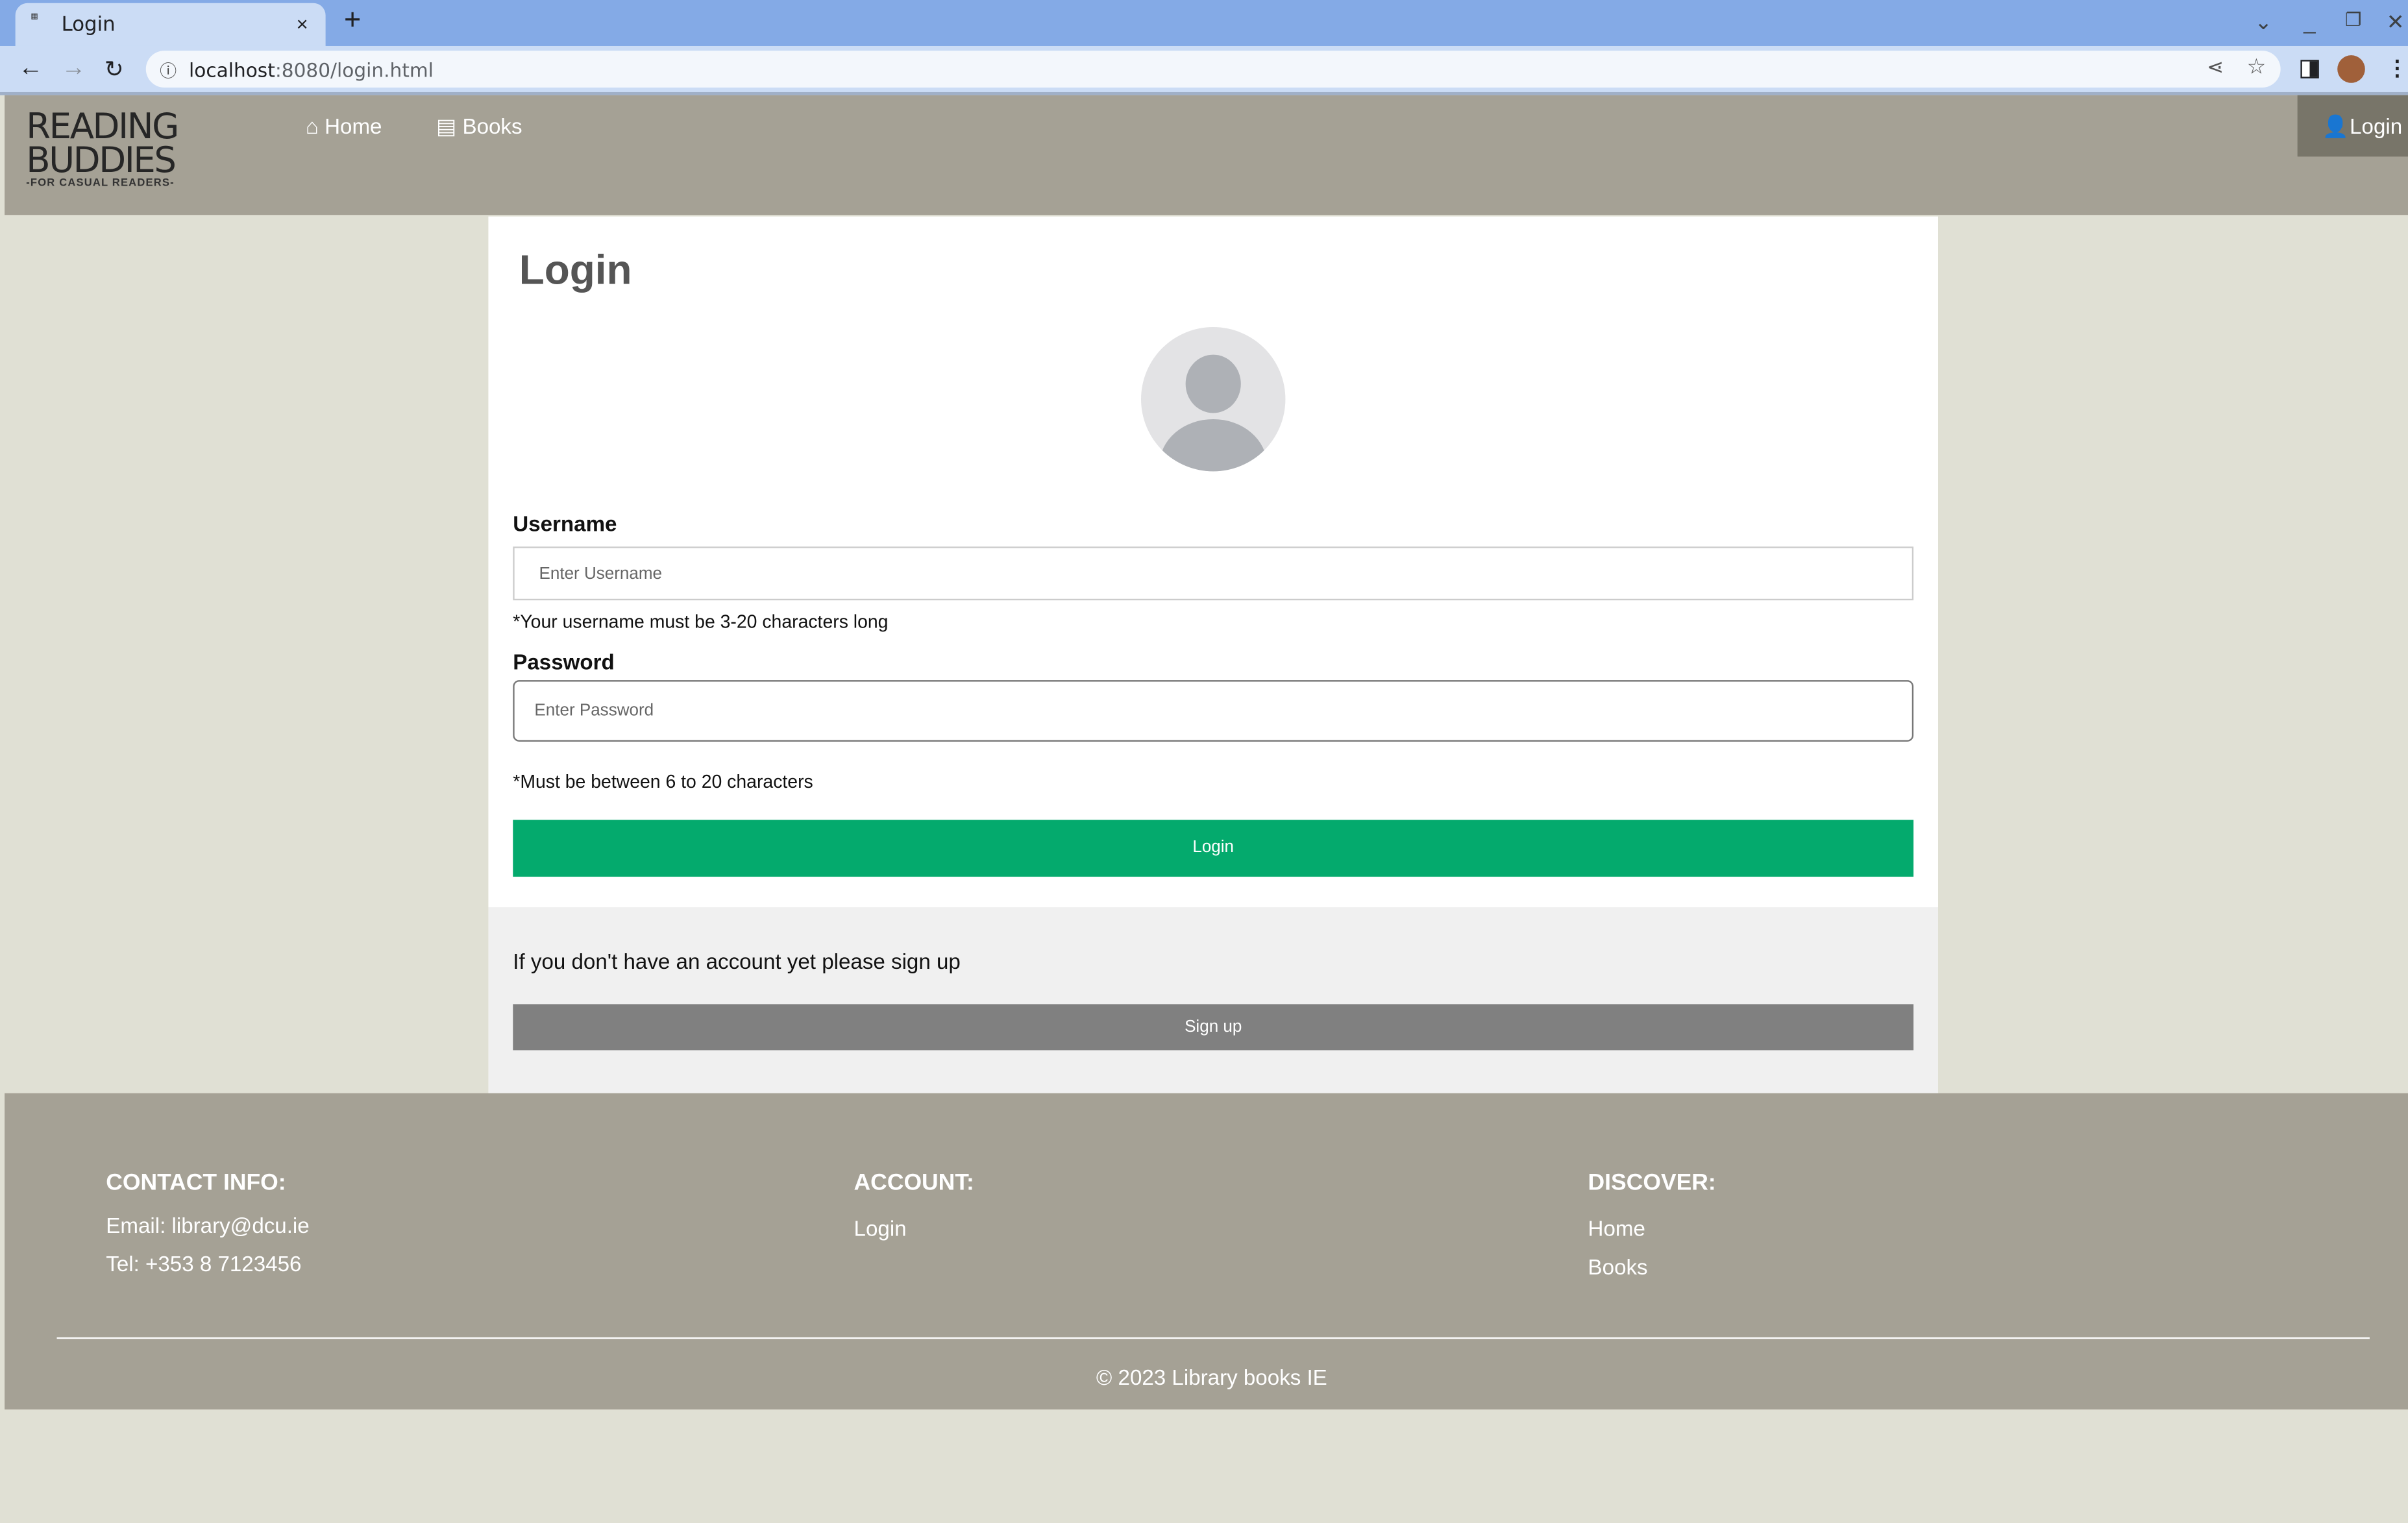  What do you see at coordinates (1213, 711) in the screenshot?
I see `password-input` at bounding box center [1213, 711].